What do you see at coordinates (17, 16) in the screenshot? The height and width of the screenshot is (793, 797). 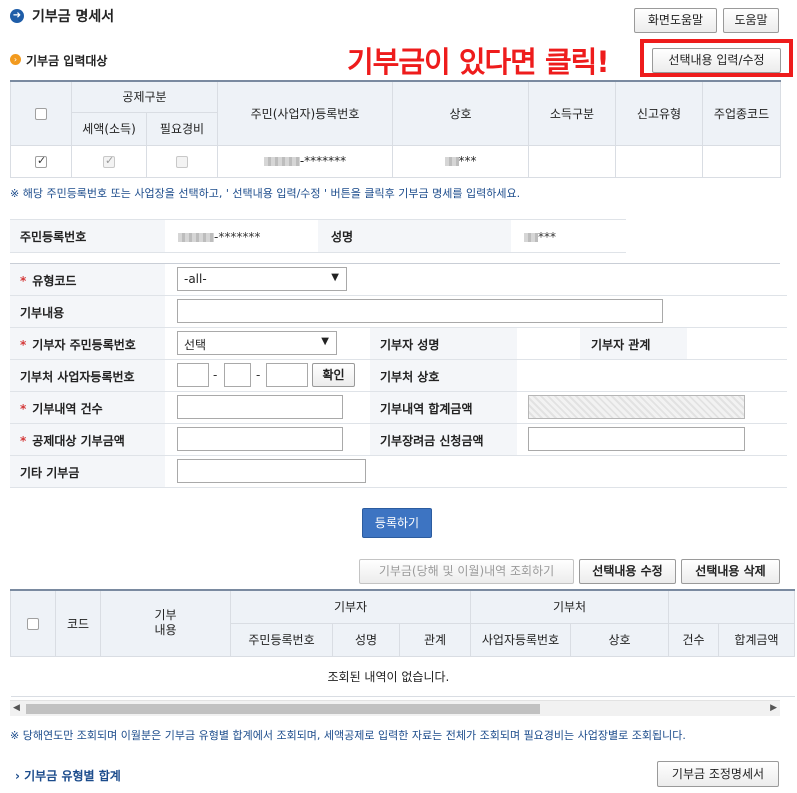 I see `title-arrow-icon: ➜` at bounding box center [17, 16].